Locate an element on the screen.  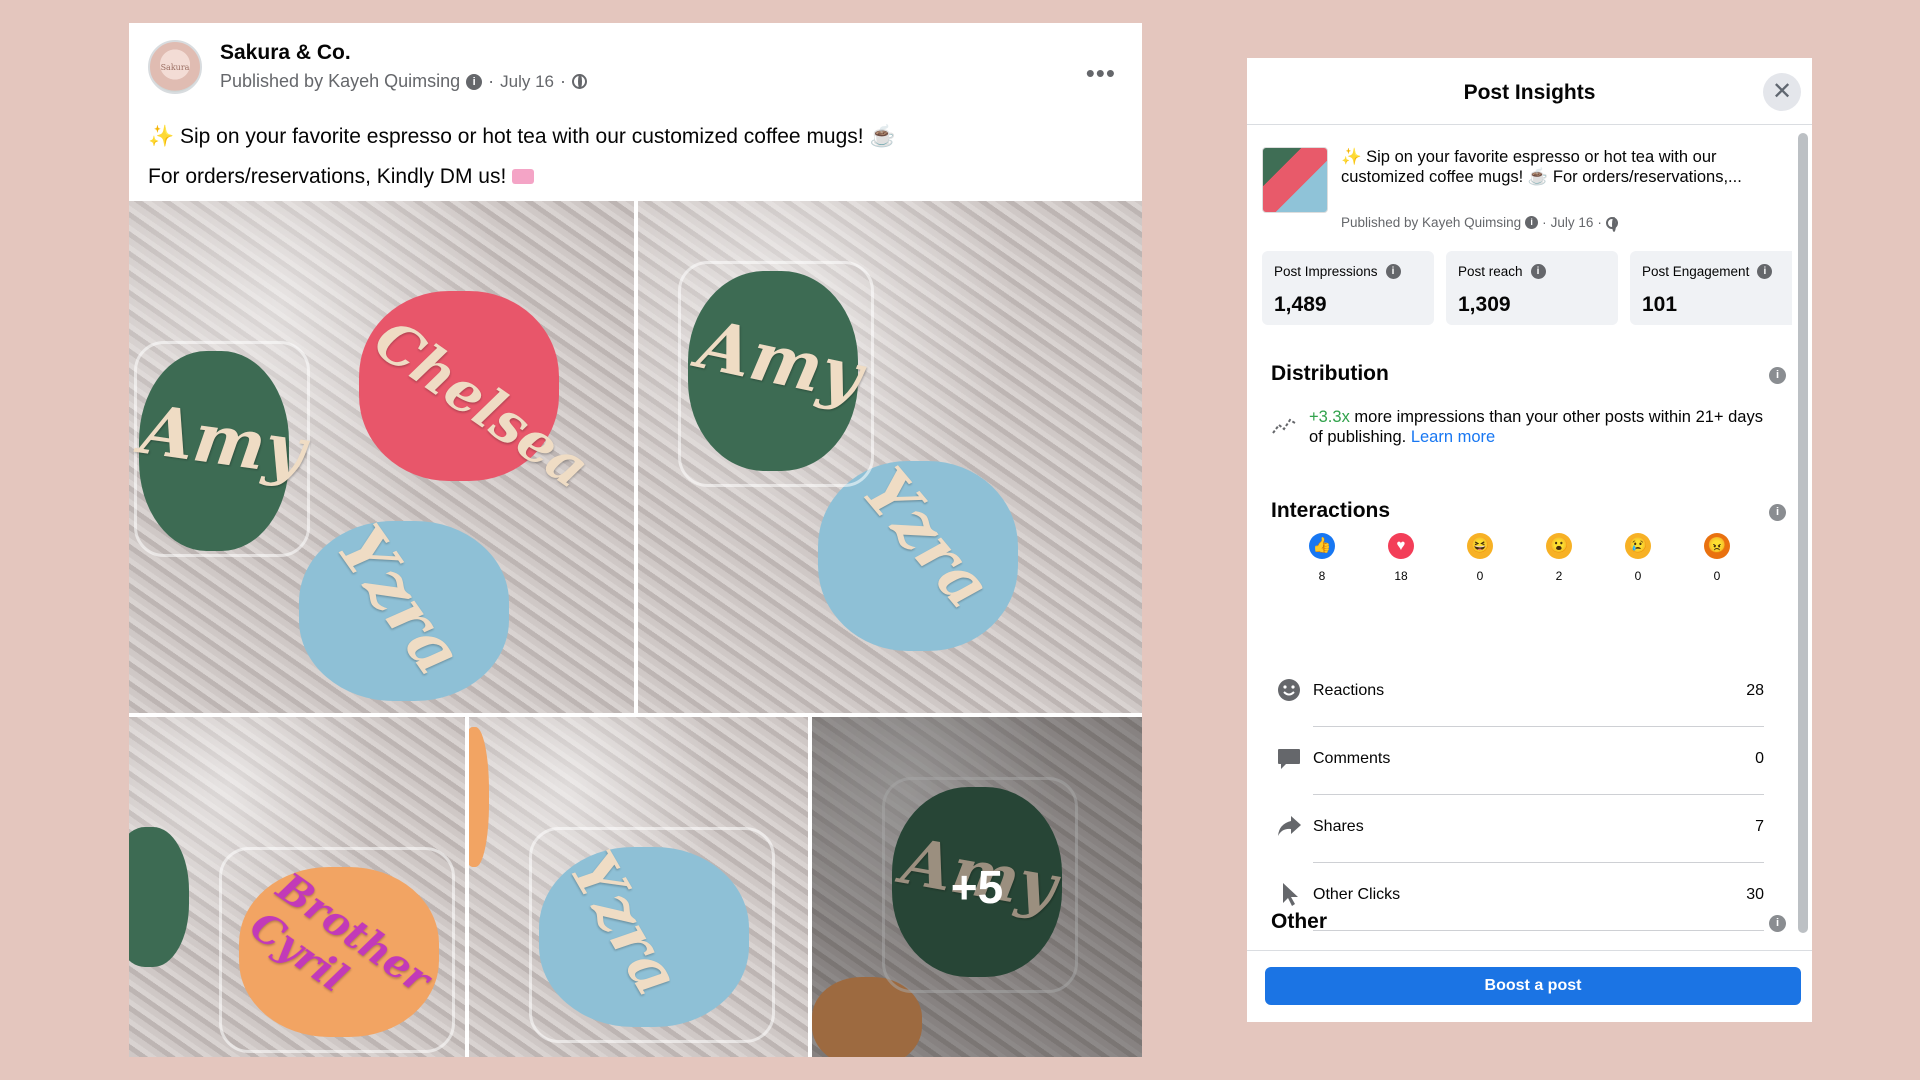
insights-footer: Boost a post is located at coordinates (1529, 986).